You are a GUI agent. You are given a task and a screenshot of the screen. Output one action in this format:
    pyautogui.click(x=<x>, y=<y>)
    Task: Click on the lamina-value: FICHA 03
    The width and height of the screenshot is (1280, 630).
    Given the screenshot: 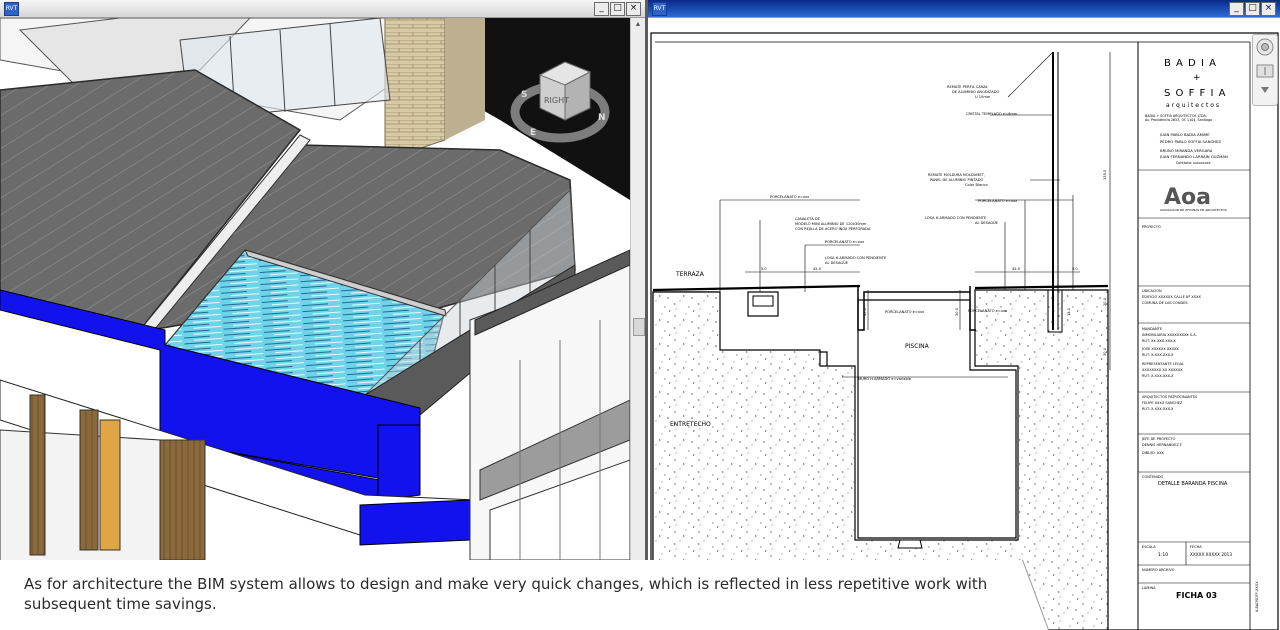 What is the action you would take?
    pyautogui.click(x=1196, y=595)
    